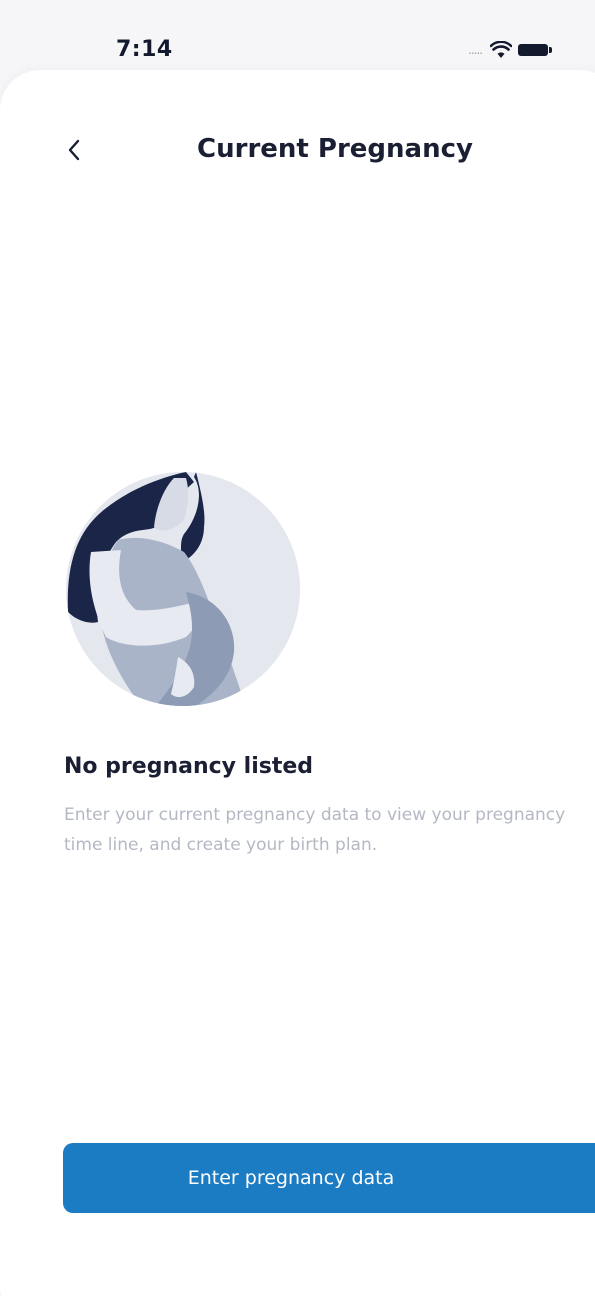  Describe the element at coordinates (535, 50) in the screenshot. I see `battery-icon` at that location.